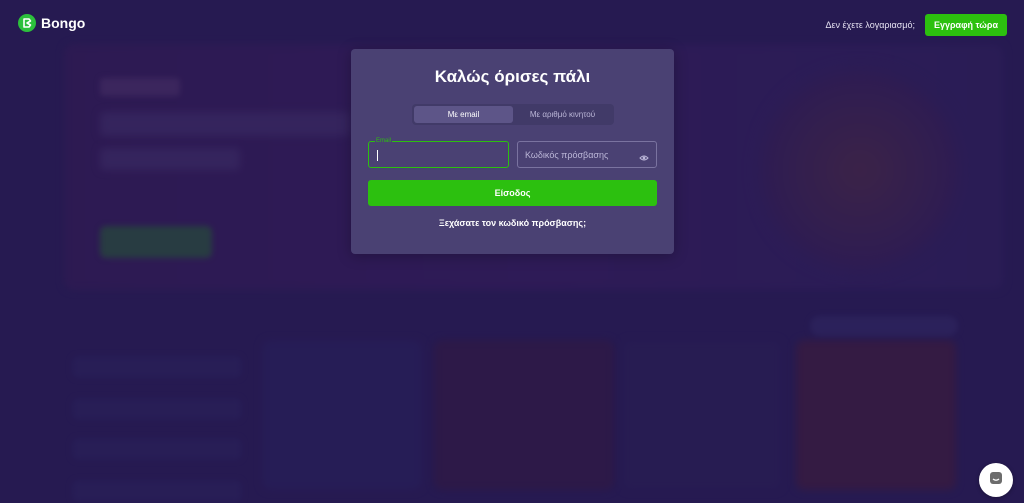  I want to click on brand-name: Bongo, so click(63, 23).